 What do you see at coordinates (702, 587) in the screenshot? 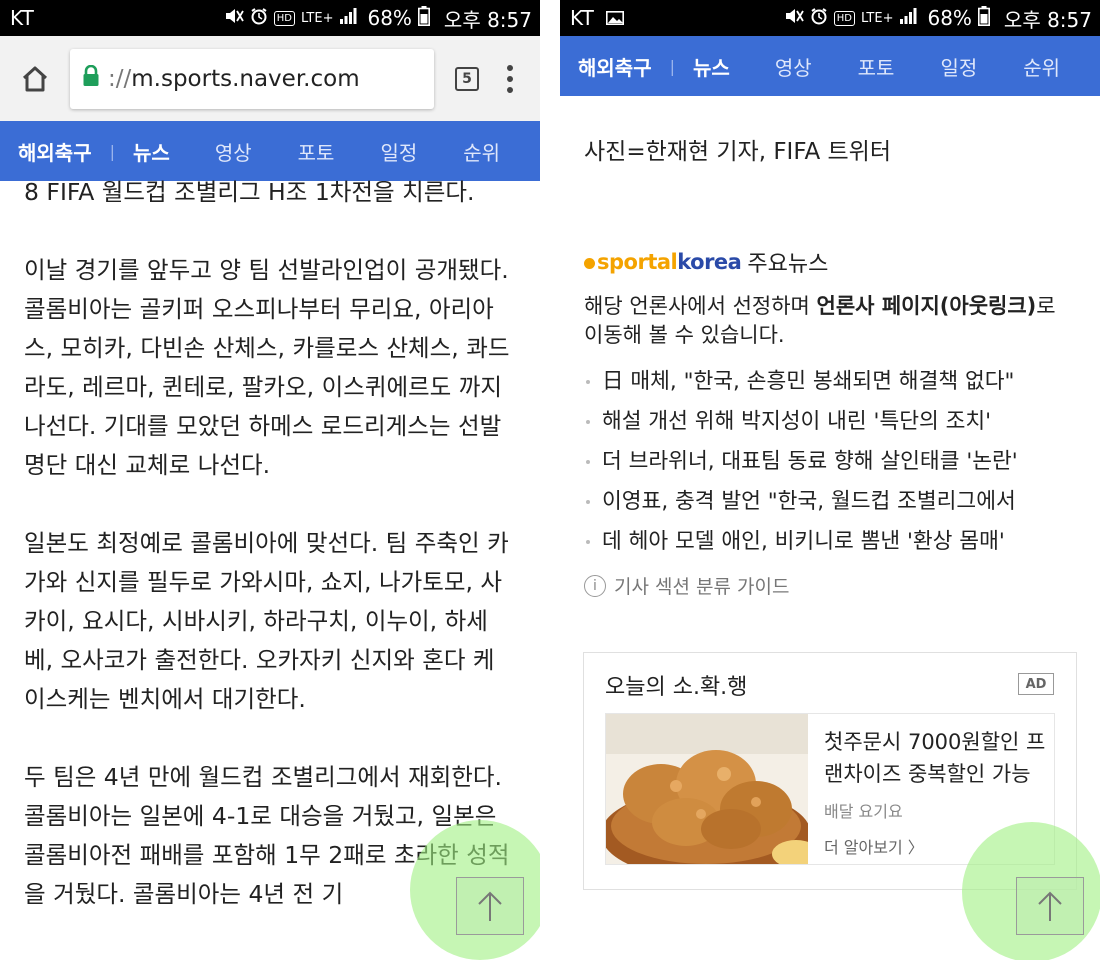
I see `section-guide-label: 기사 섹션 분류 가이드` at bounding box center [702, 587].